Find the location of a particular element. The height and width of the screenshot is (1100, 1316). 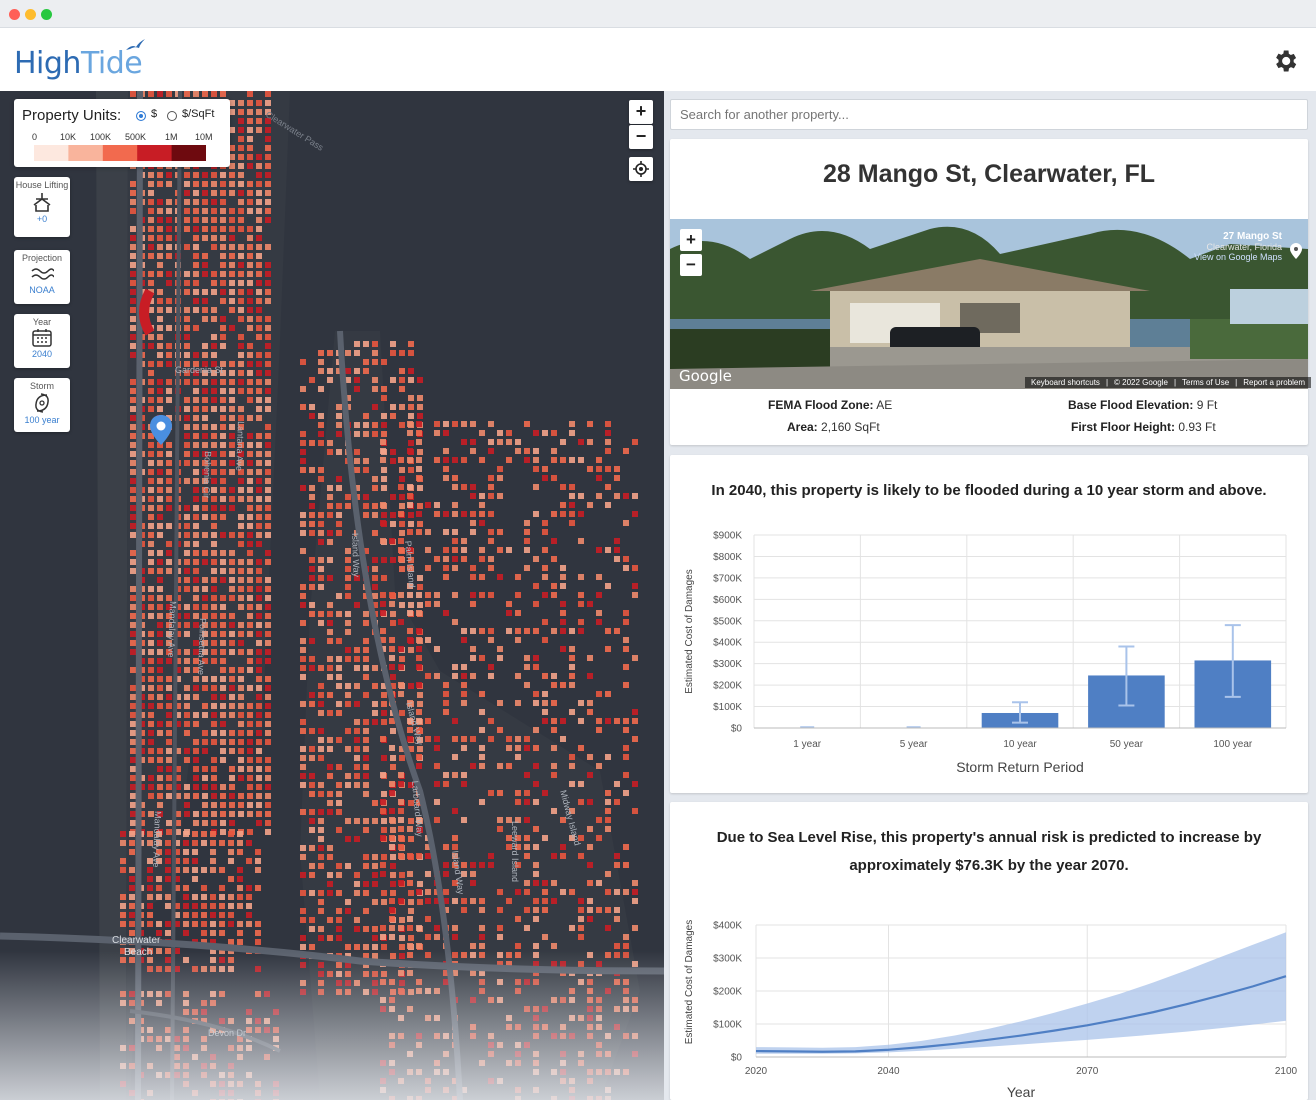

map-zoom-out-button: − is located at coordinates (641, 137).